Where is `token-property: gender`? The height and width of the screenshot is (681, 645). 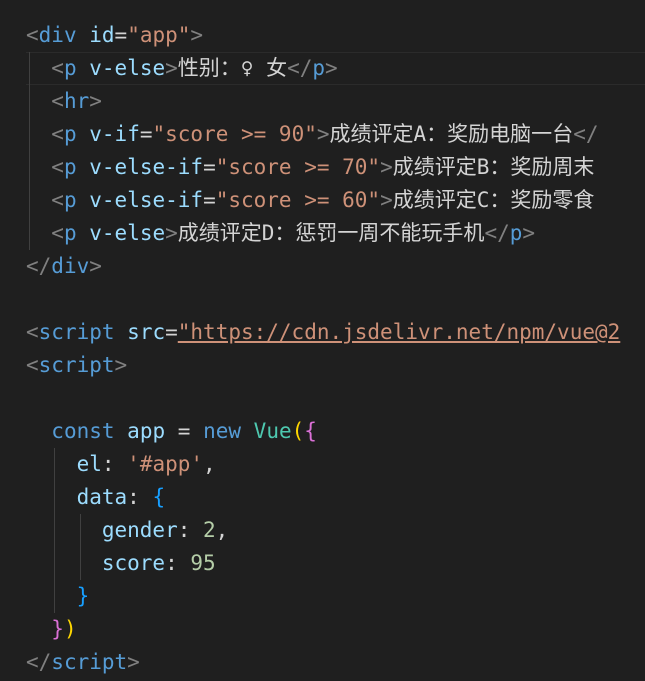
token-property: gender is located at coordinates (139, 530).